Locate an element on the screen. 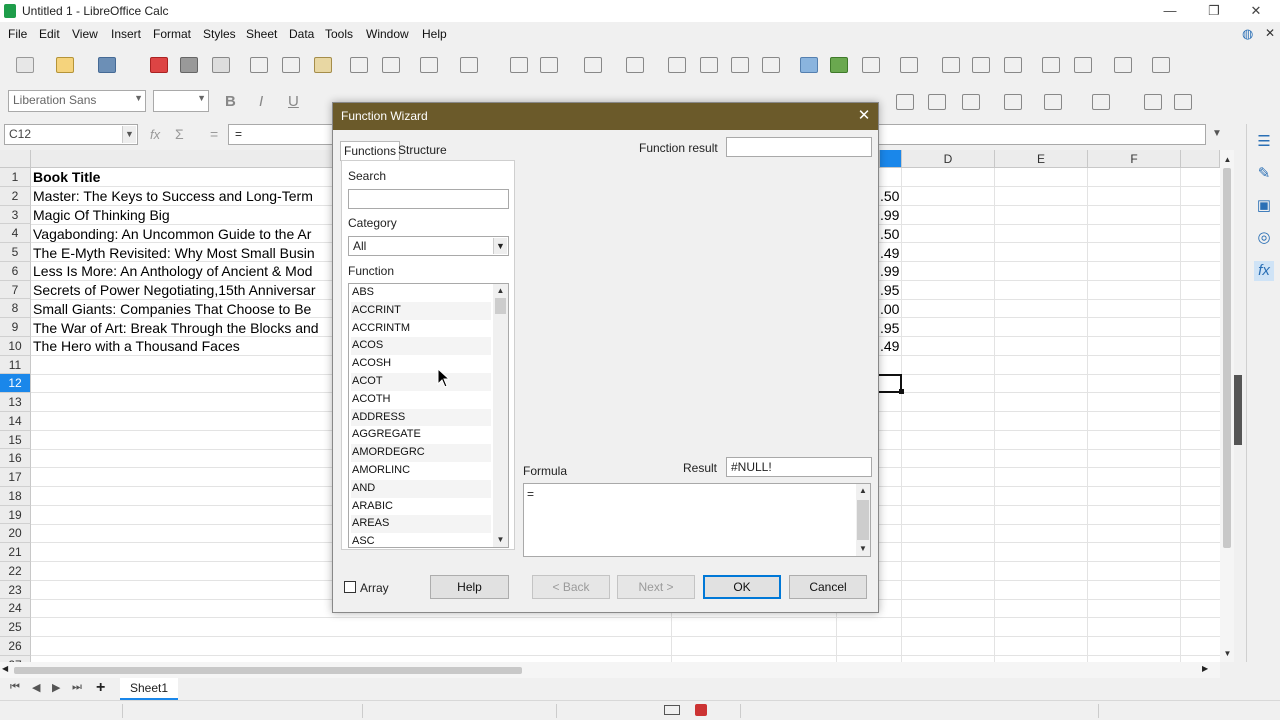  cell-price: .49 is located at coordinates (889, 346).